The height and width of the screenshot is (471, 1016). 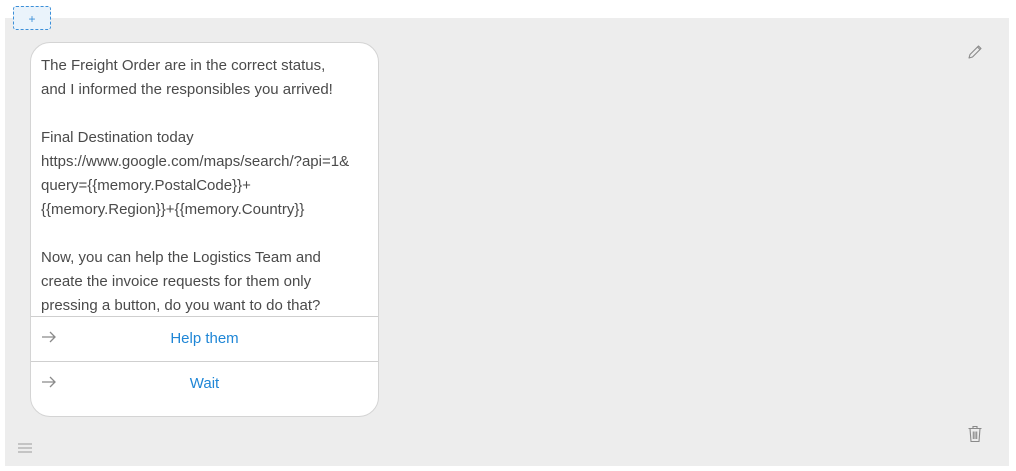 What do you see at coordinates (975, 434) in the screenshot?
I see `trash-icon` at bounding box center [975, 434].